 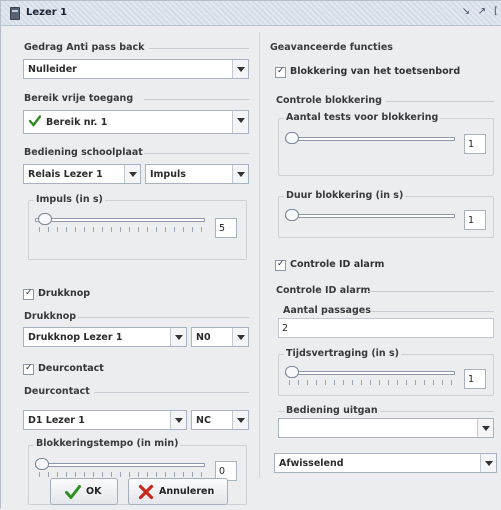 I want to click on gedrag-select: Nulleider, so click(x=136, y=69).